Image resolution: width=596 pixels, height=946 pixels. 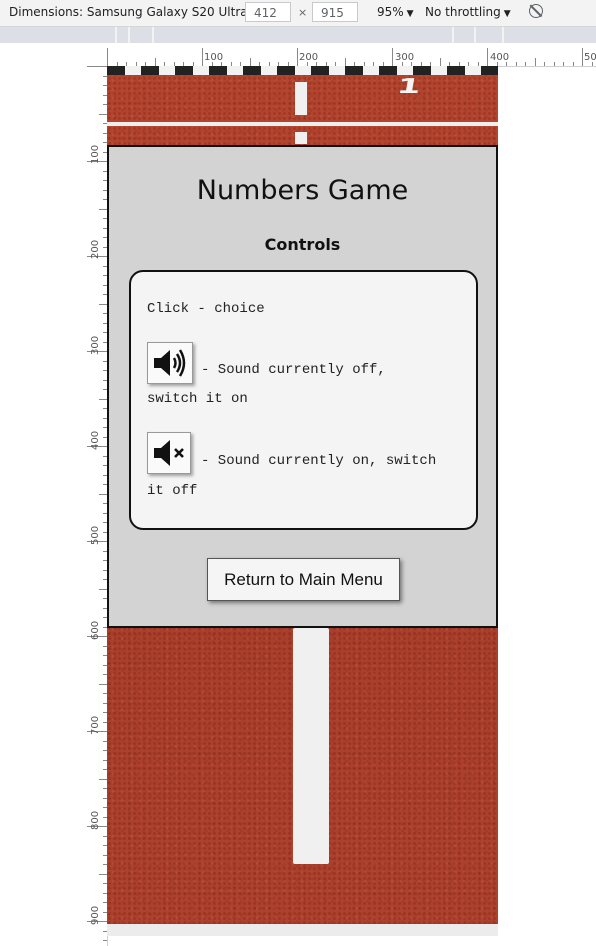 I want to click on device-select: Dimensions: Samsung Galaxy S20 Ultra▼, so click(x=133, y=12).